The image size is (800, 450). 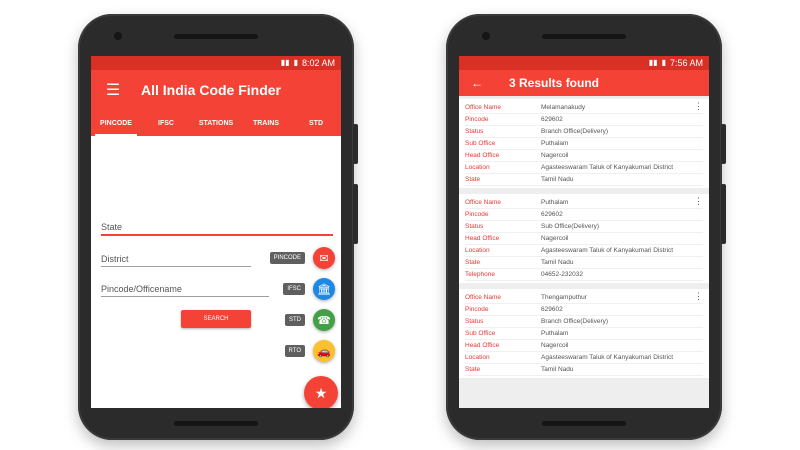 What do you see at coordinates (321, 392) in the screenshot?
I see `star-icon: ★` at bounding box center [321, 392].